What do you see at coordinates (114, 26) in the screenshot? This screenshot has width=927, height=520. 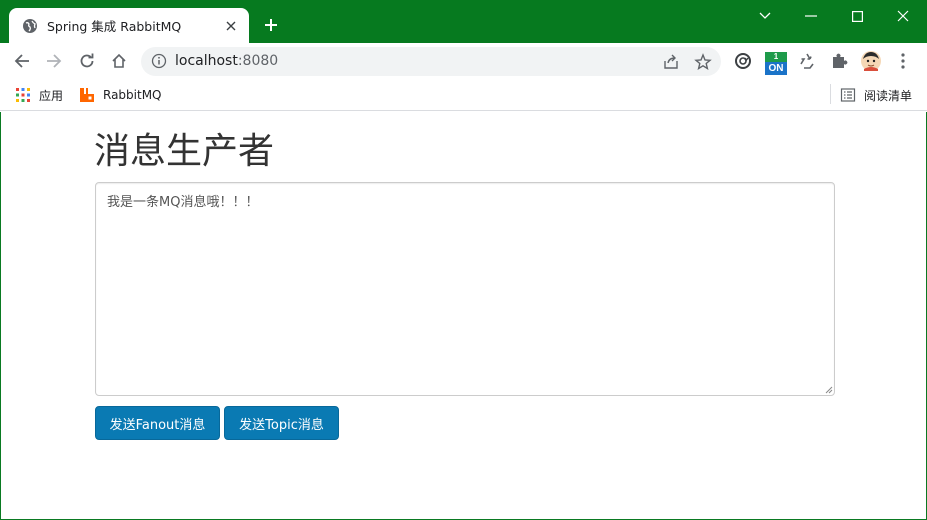 I see `tab-title: Spring 集成 RabbitMQ` at bounding box center [114, 26].